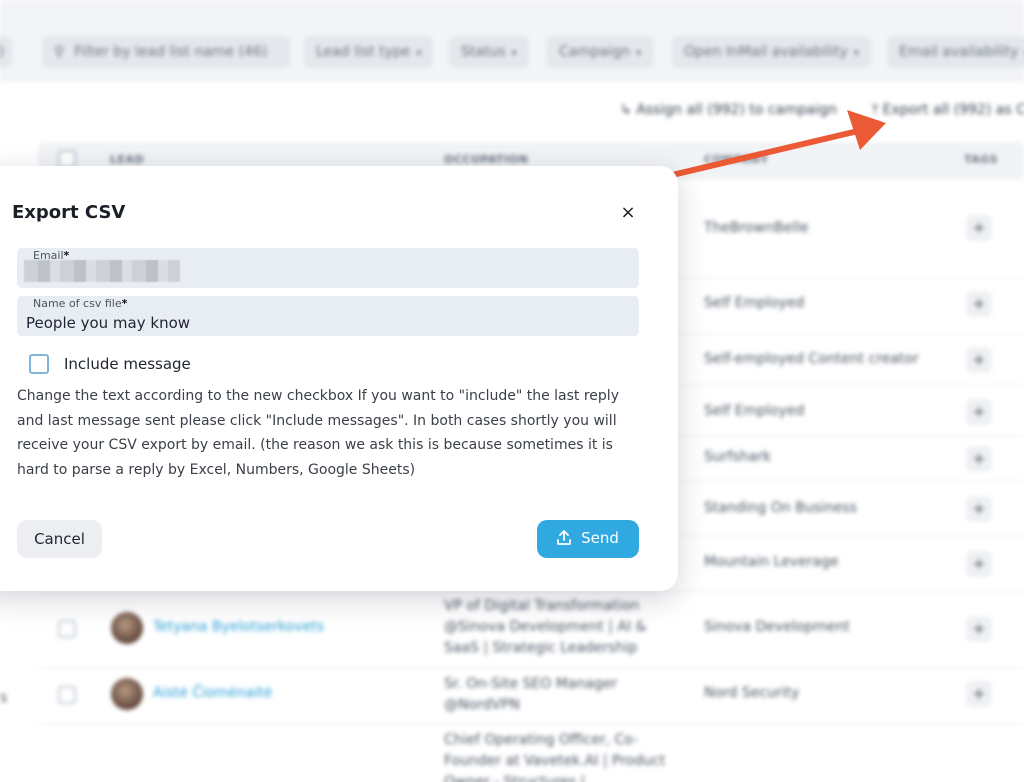  I want to click on include-message-label: Include message, so click(127, 364).